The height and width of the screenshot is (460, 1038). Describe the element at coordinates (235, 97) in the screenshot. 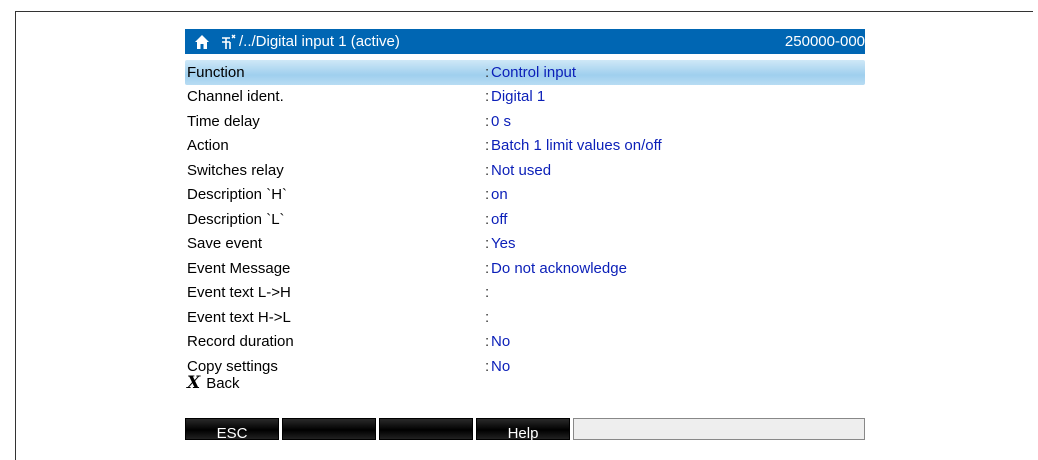

I see `parameter-label: Channel ident.` at that location.